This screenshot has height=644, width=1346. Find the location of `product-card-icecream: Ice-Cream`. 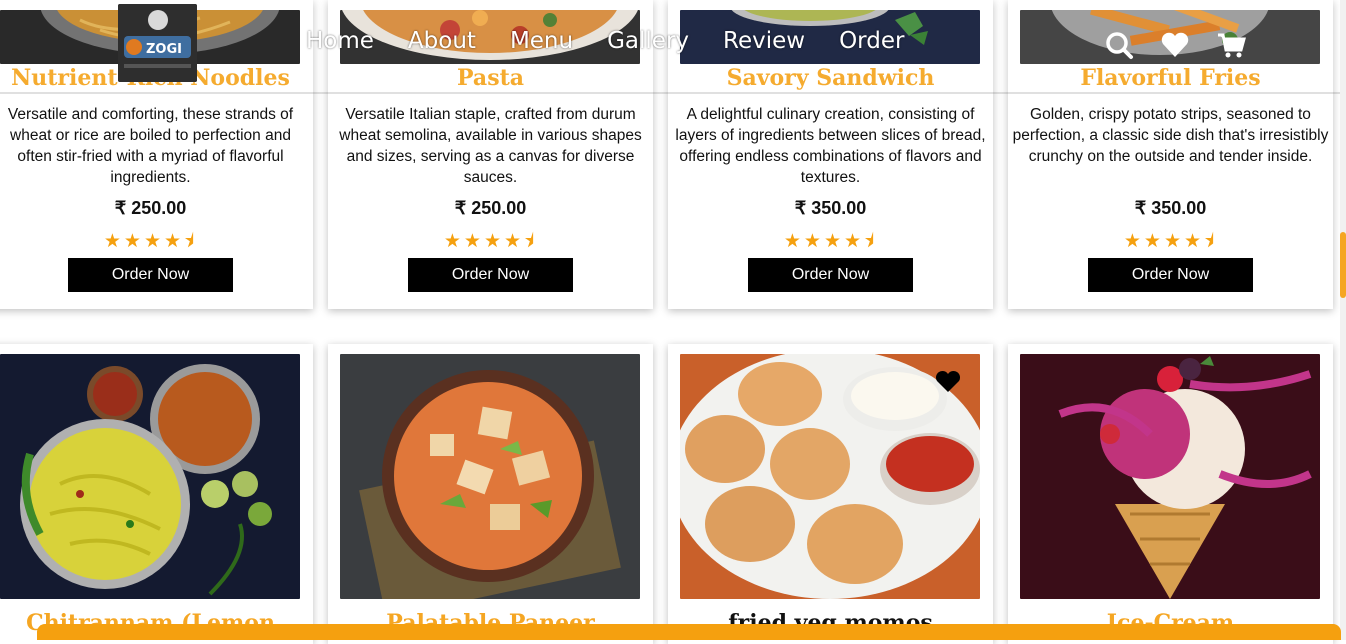

product-card-icecream: Ice-Cream is located at coordinates (1170, 494).